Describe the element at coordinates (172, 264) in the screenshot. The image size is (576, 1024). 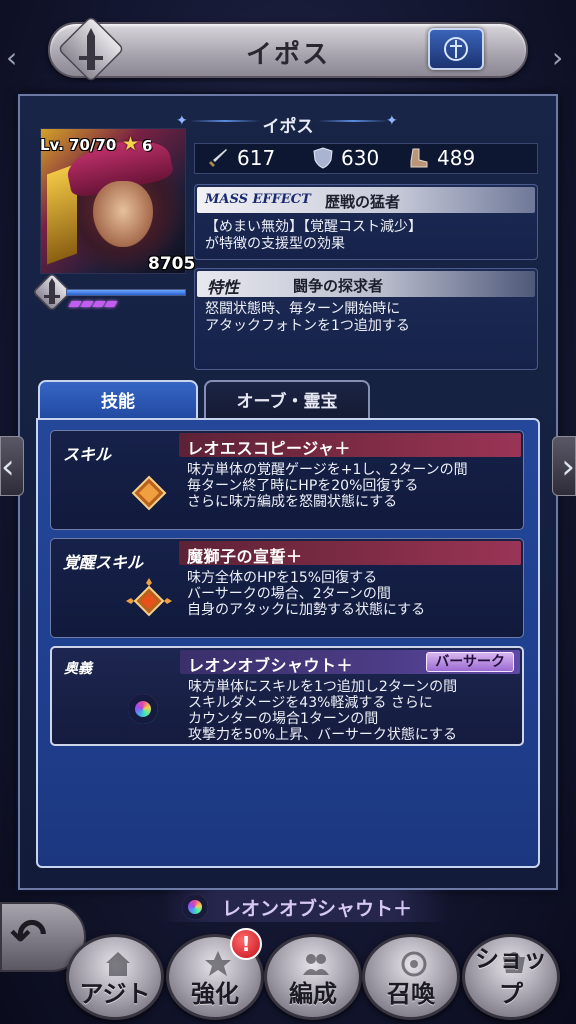
I see `power-value: 8705` at that location.